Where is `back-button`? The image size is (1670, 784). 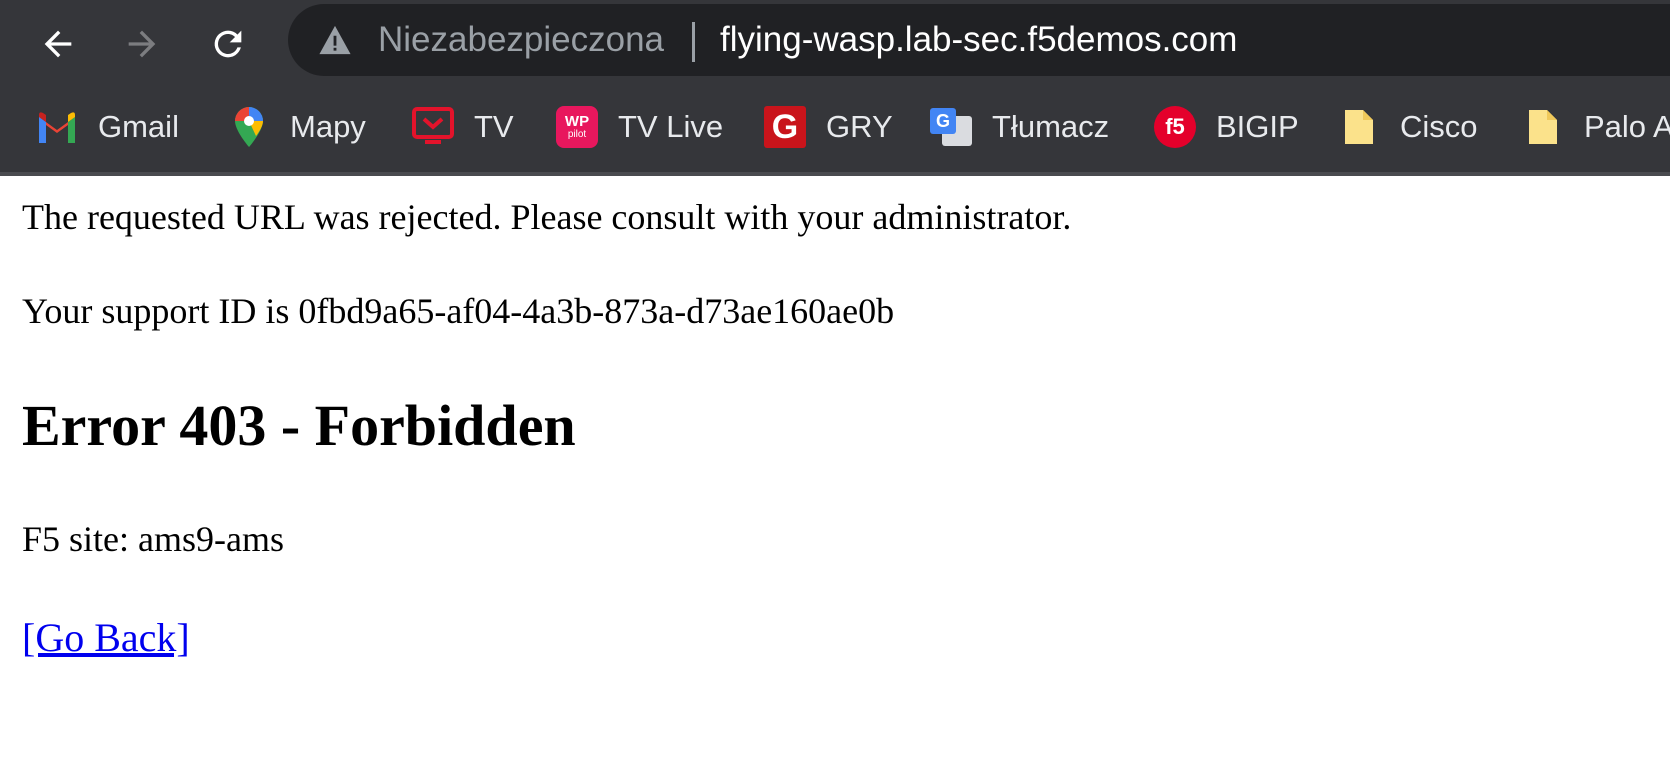
back-button is located at coordinates (58, 44).